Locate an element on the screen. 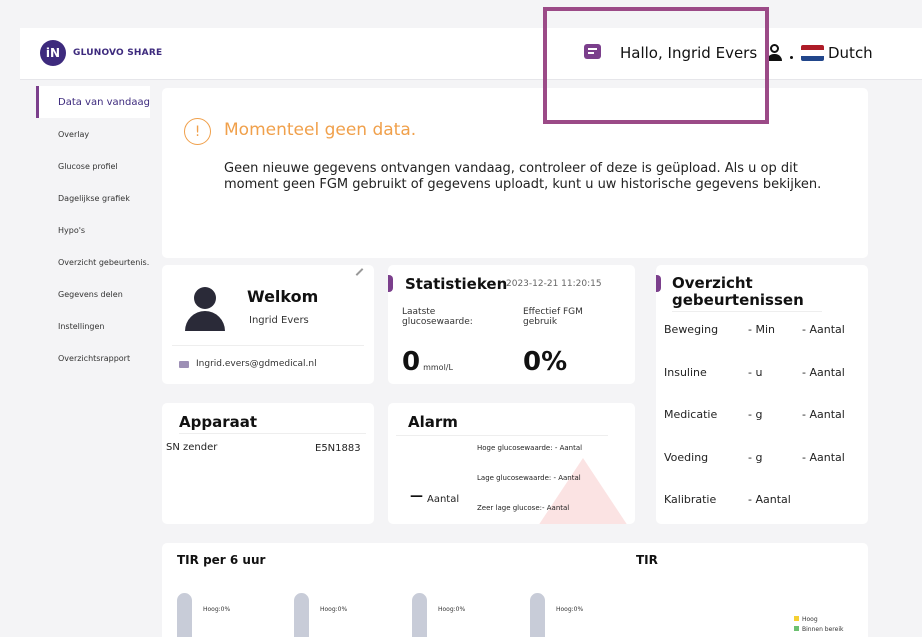  sidebar-item-gegevens-delen: Gegevens delen is located at coordinates (93, 294).